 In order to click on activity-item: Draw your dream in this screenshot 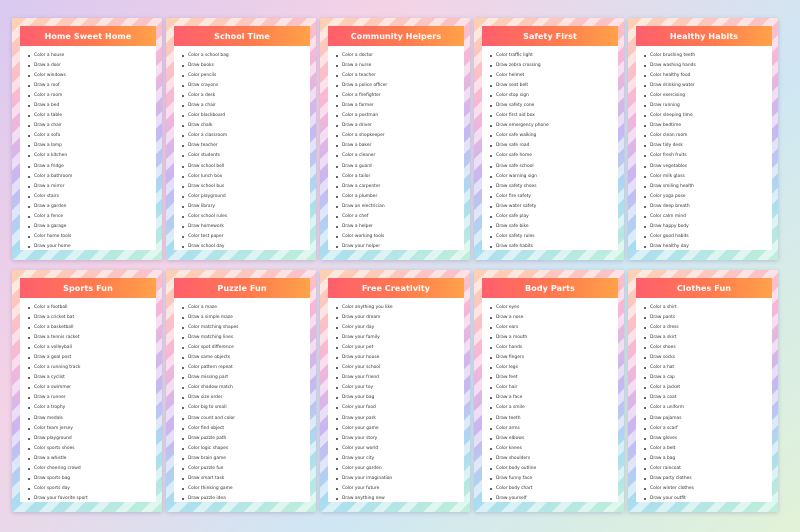, I will do `click(400, 318)`.